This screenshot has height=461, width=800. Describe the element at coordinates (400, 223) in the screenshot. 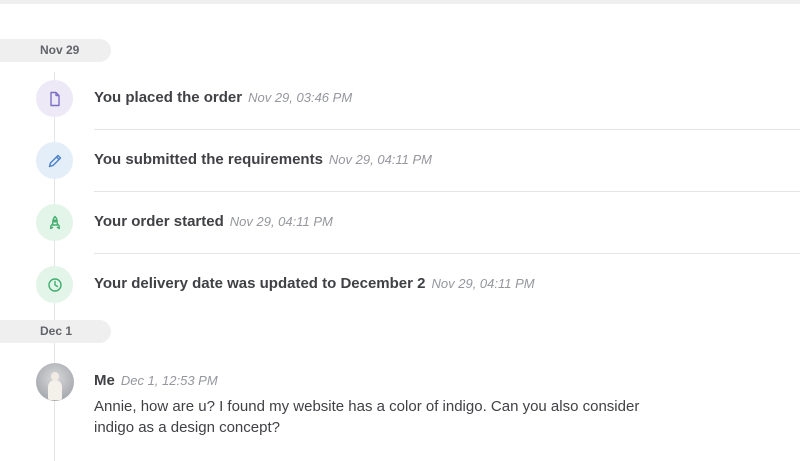

I see `timeline-event: Your order started Nov 29, 04:11 PM` at that location.